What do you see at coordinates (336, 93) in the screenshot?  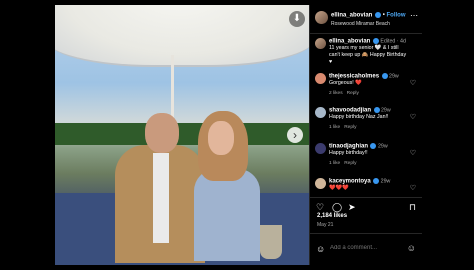 I see `comment-likes: 2 likes` at bounding box center [336, 93].